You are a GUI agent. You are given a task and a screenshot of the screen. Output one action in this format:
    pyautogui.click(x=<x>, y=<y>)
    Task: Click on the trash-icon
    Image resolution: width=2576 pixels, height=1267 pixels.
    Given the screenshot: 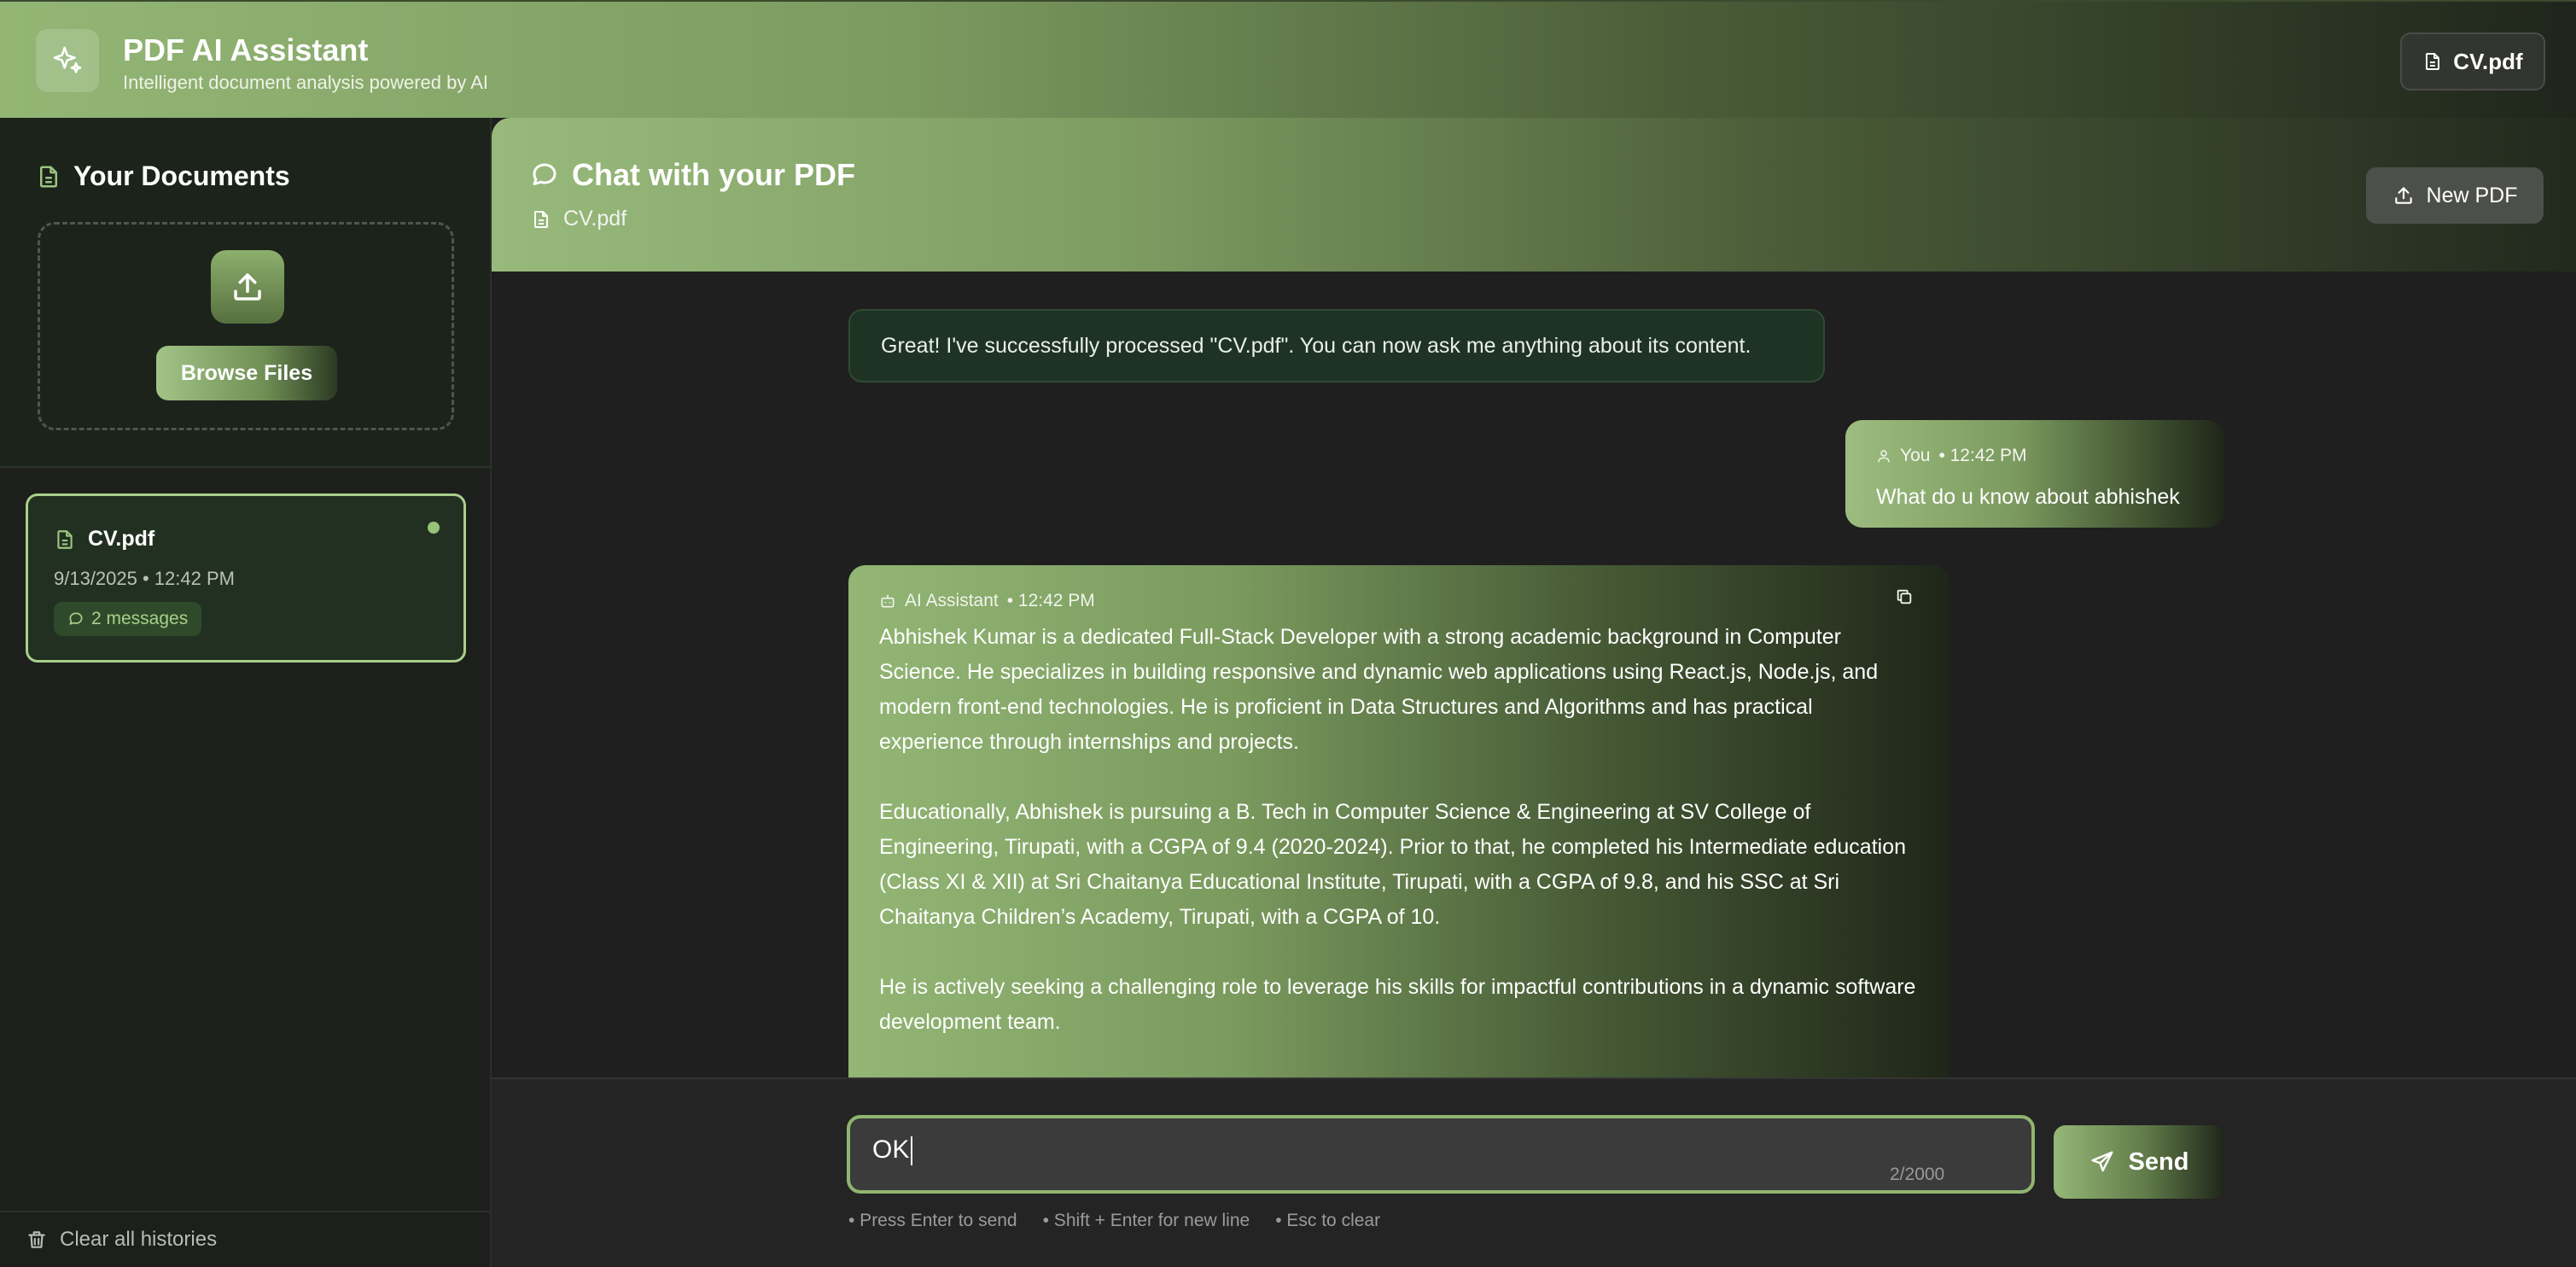 What is the action you would take?
    pyautogui.click(x=37, y=1240)
    